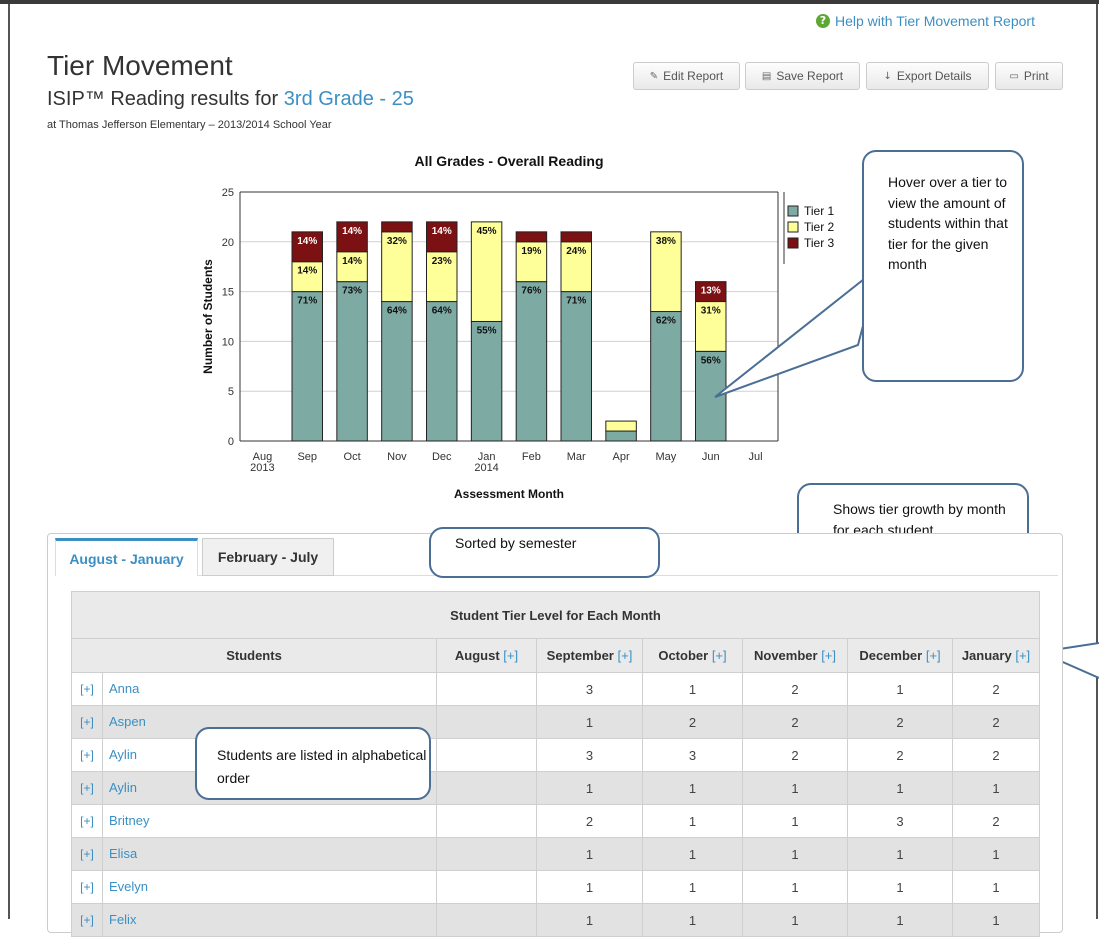  I want to click on table-caption: Student Tier Level for Each Month, so click(555, 615).